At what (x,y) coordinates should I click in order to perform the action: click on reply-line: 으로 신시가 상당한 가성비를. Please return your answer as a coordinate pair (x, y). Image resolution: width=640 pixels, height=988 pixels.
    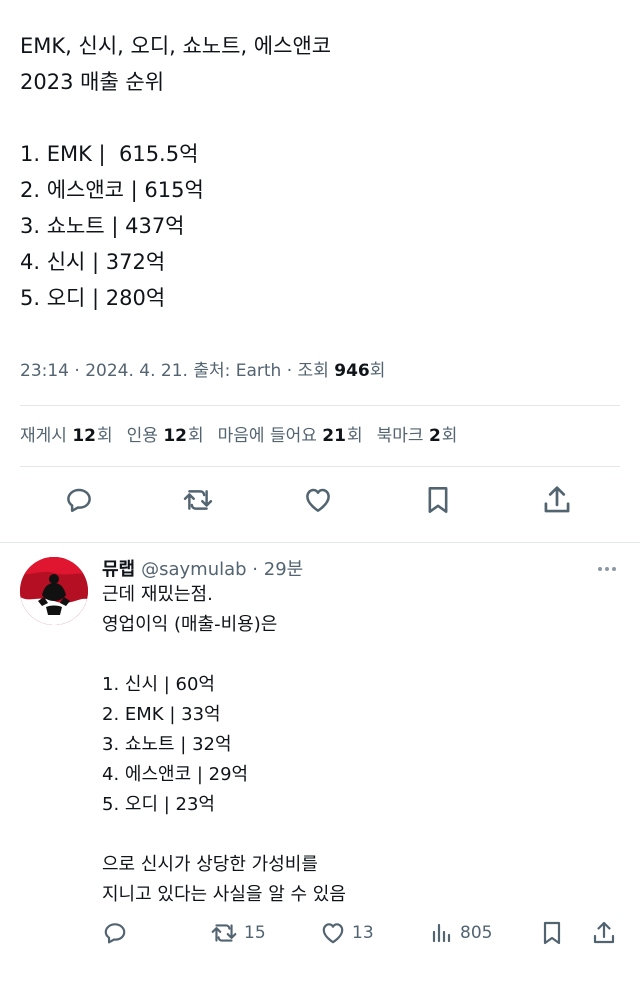
    Looking at the image, I should click on (210, 864).